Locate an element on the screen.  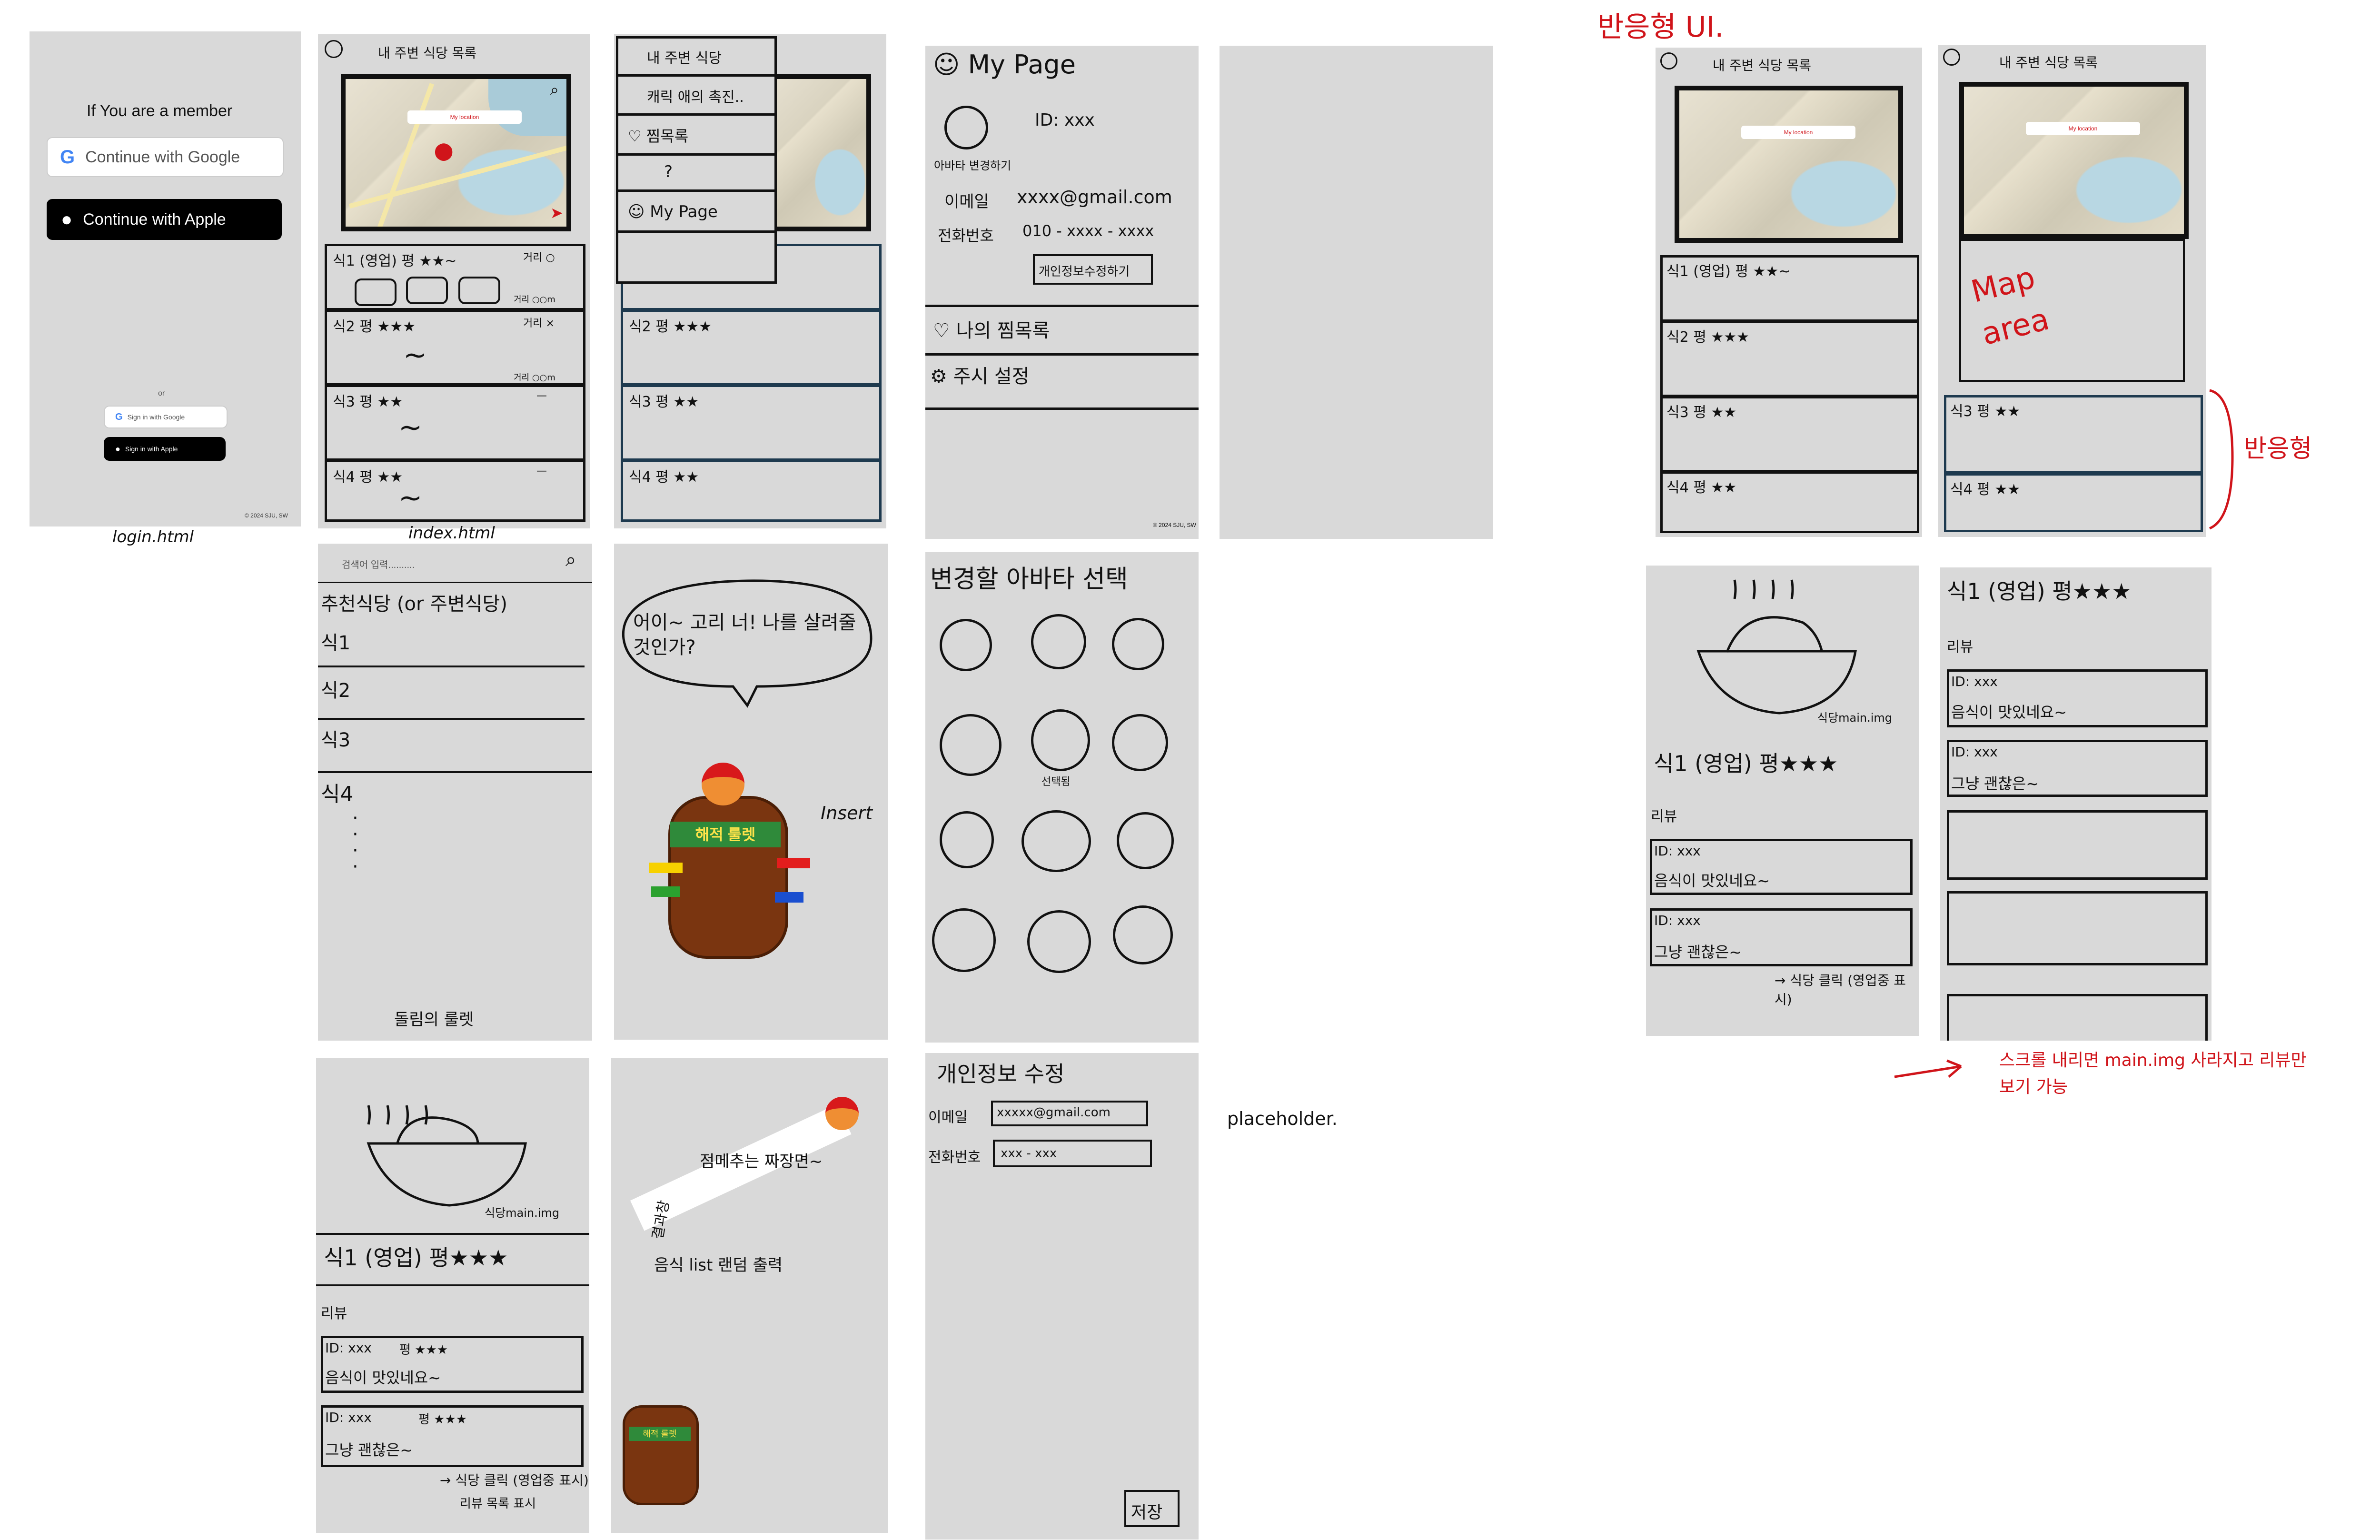
search-result-item: 식4 is located at coordinates (337, 792).